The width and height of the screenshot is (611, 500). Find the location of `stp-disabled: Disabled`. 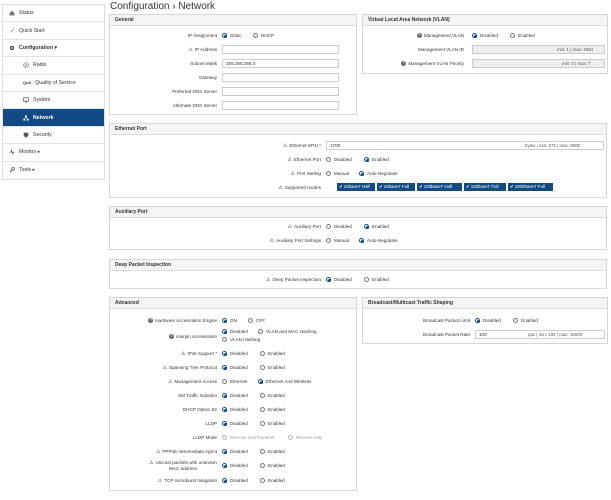

stp-disabled: Disabled is located at coordinates (235, 367).